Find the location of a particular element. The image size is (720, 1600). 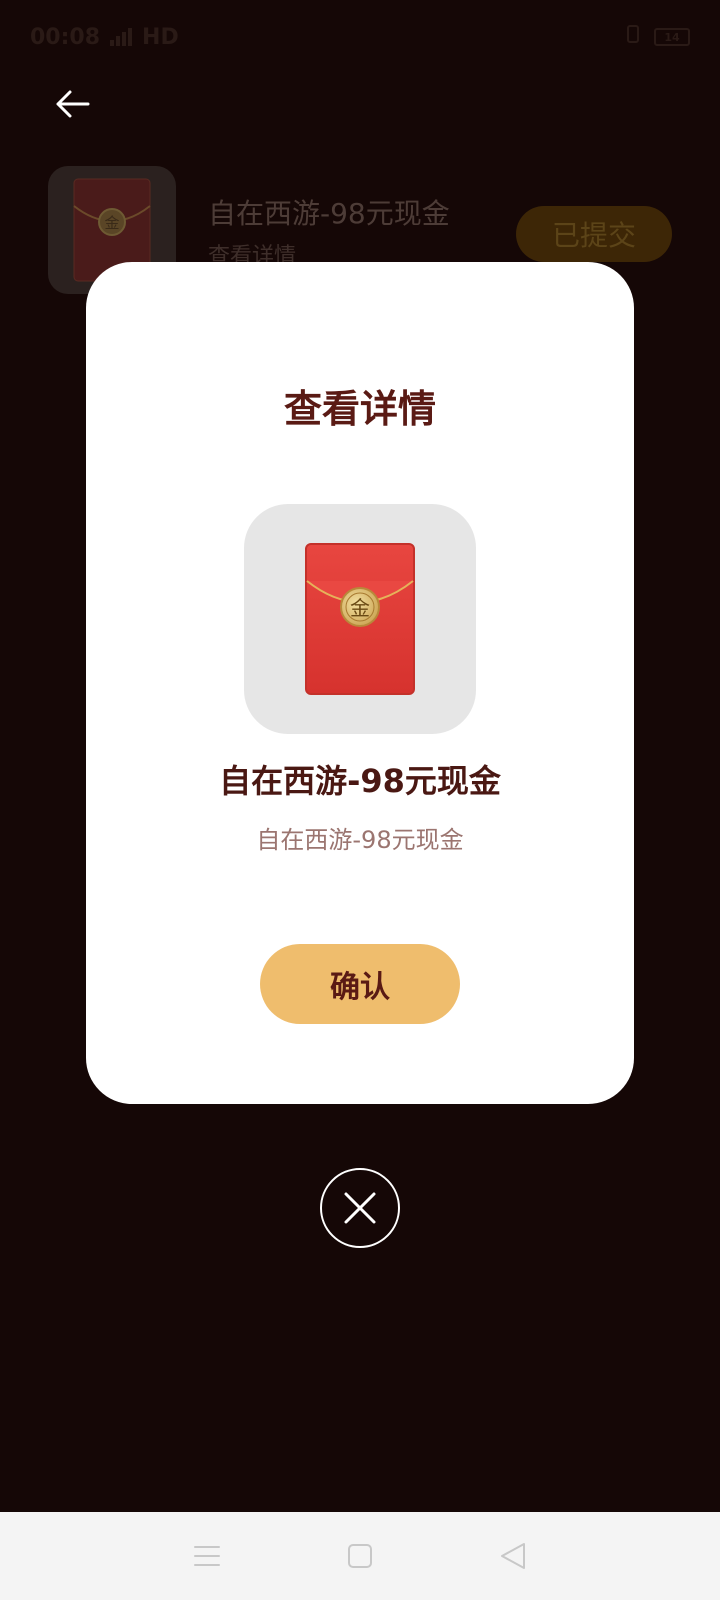

nav-menu-button is located at coordinates (207, 1556).